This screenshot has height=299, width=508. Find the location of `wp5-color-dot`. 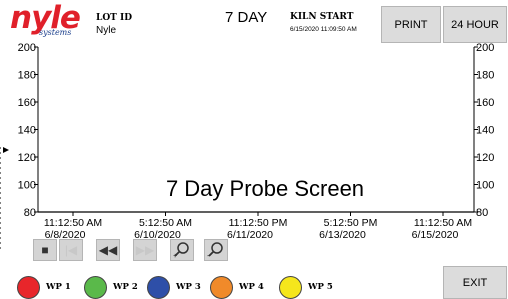

wp5-color-dot is located at coordinates (290, 287).